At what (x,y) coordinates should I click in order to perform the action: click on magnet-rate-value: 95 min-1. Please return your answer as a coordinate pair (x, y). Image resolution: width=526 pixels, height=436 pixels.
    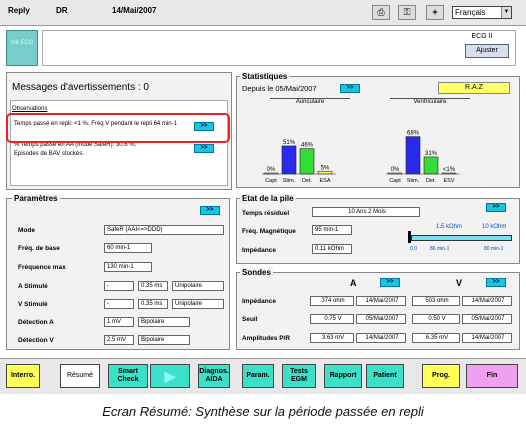
    Looking at the image, I should click on (332, 230).